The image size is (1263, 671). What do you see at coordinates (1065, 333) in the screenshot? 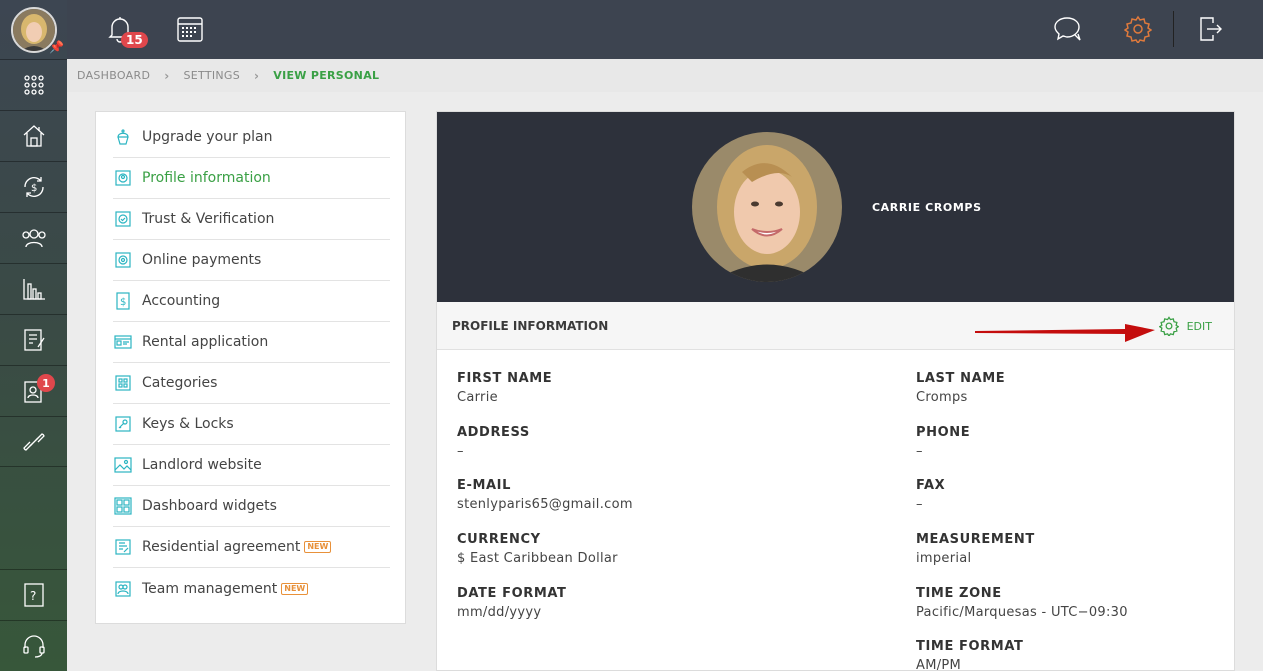
I see `annotation-arrow` at bounding box center [1065, 333].